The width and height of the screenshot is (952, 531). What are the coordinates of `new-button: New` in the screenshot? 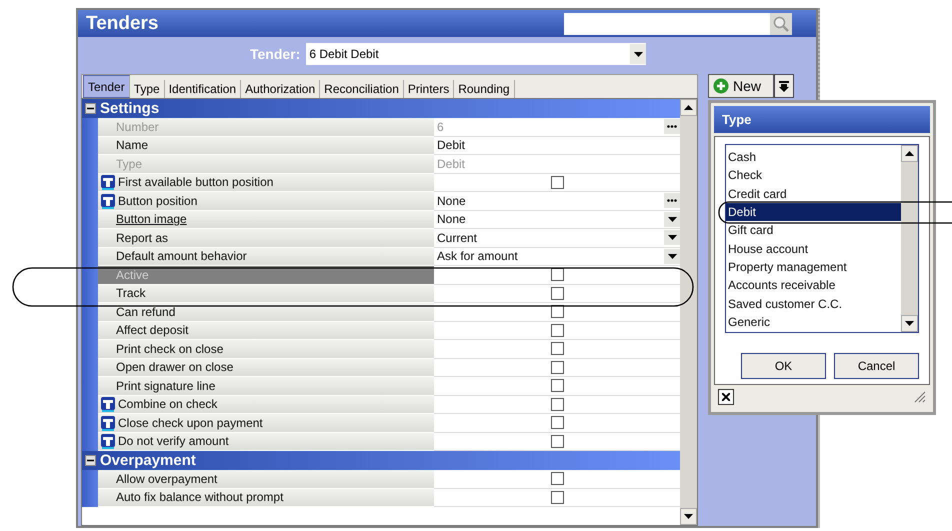 It's located at (741, 86).